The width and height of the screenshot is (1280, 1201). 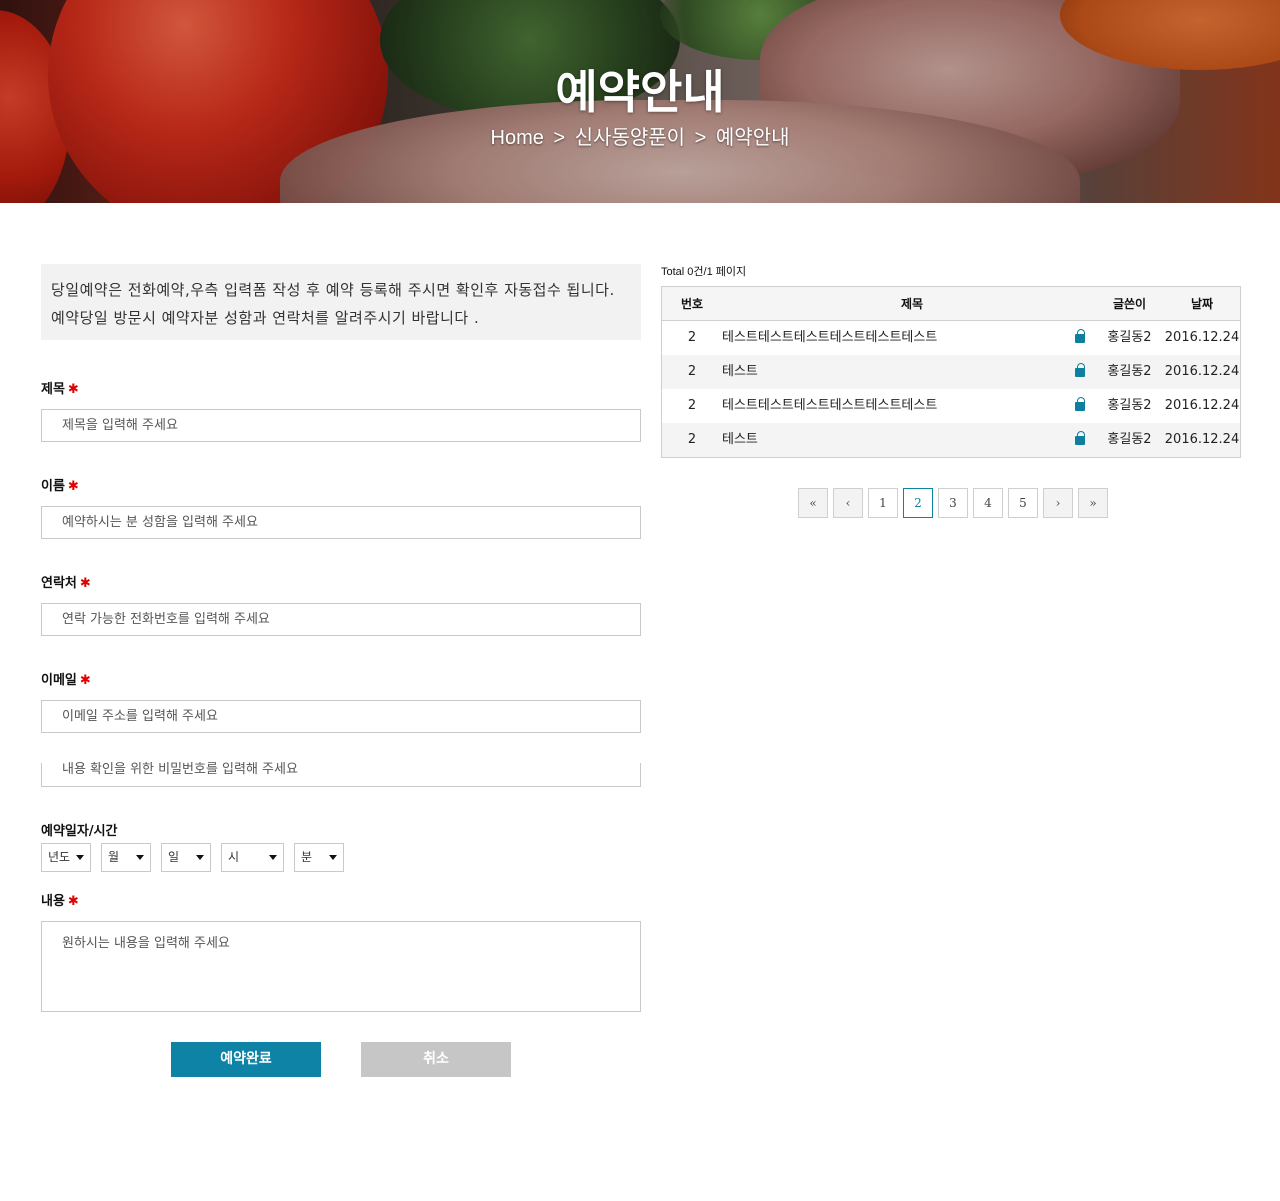 I want to click on hour-select-value: 시, so click(x=234, y=857).